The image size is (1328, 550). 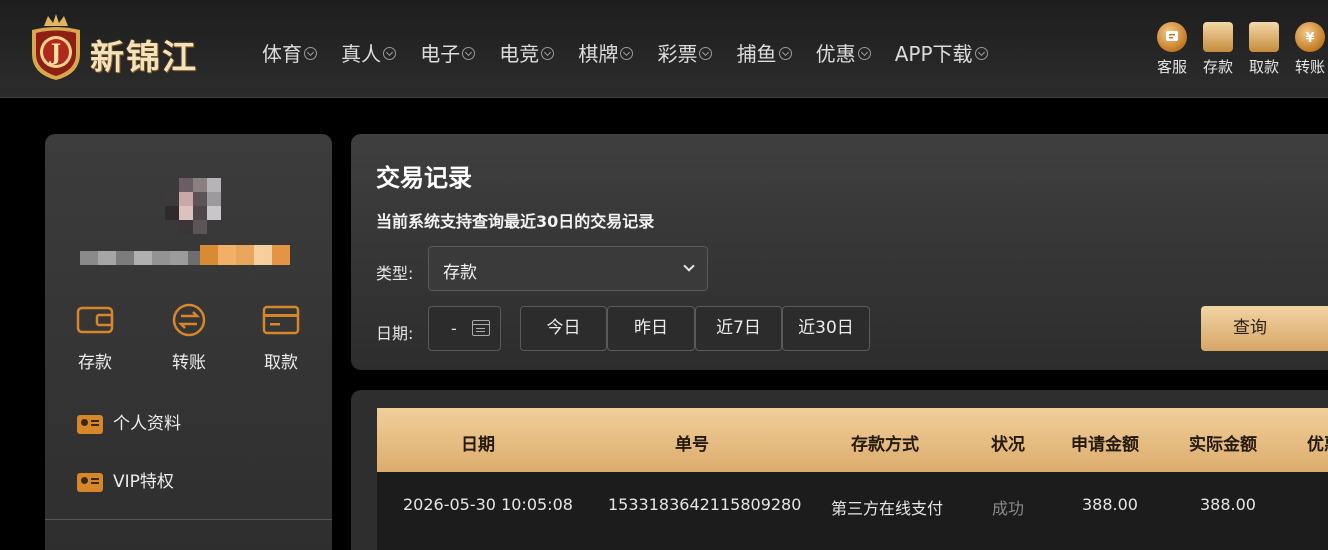 I want to click on safe-box-icon, so click(x=1264, y=37).